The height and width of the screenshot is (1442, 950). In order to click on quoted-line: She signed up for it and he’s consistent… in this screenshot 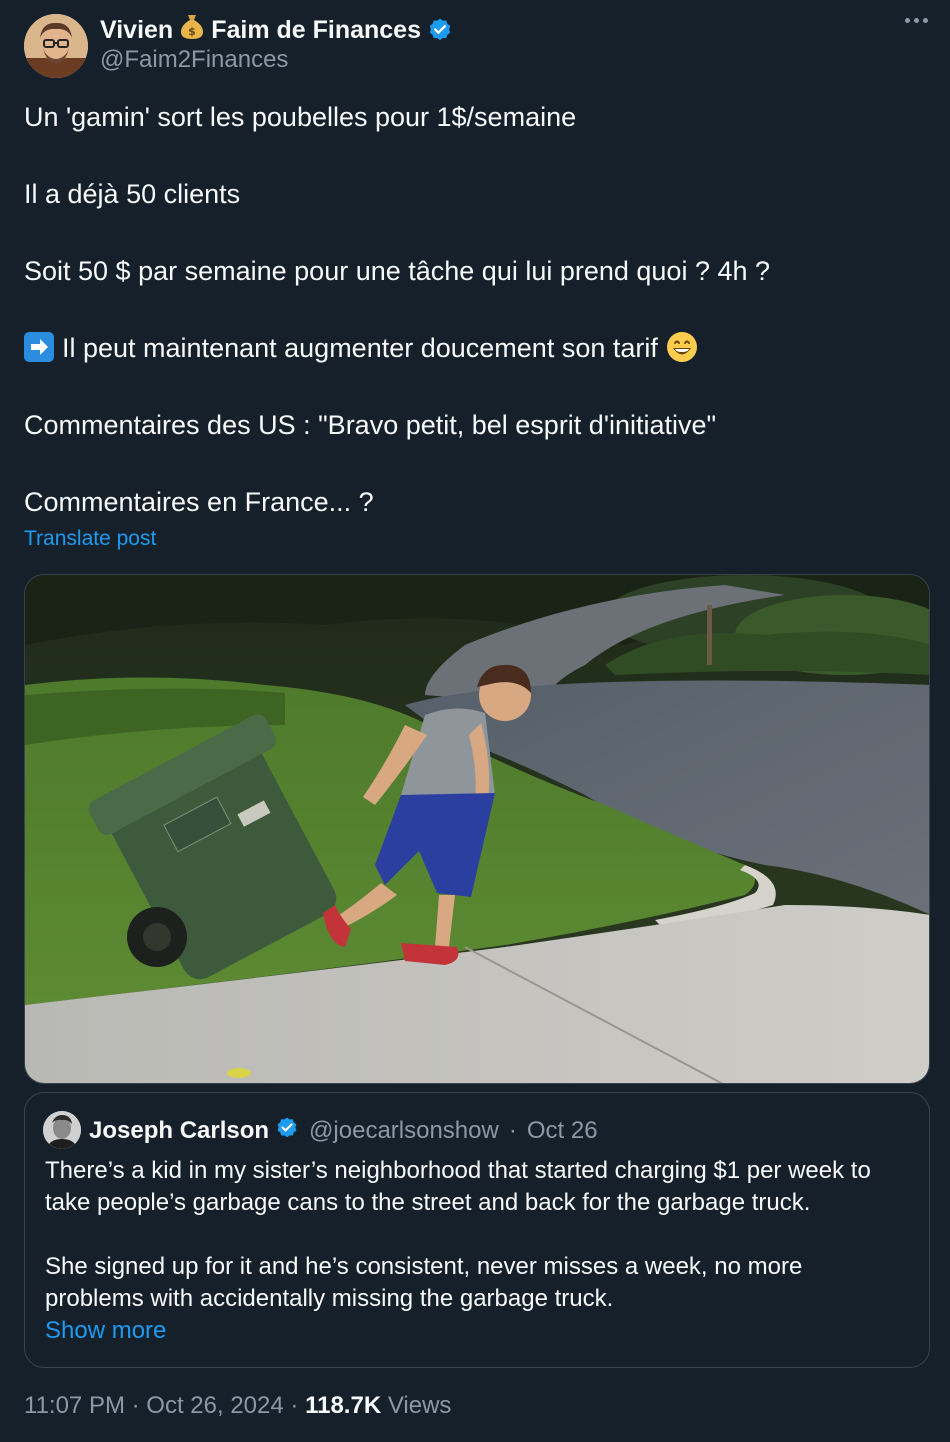, I will do `click(424, 1266)`.